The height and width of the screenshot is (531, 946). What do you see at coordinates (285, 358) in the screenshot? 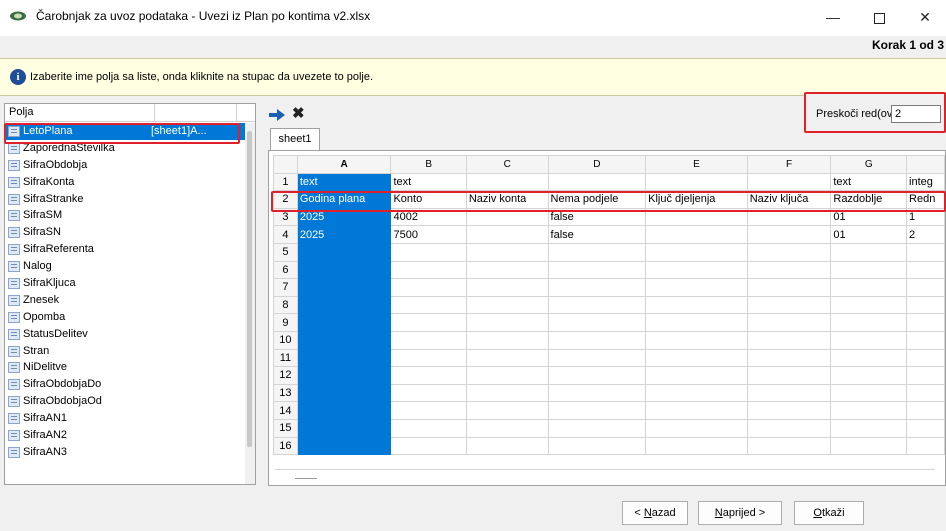
I see `row-header: 11` at bounding box center [285, 358].